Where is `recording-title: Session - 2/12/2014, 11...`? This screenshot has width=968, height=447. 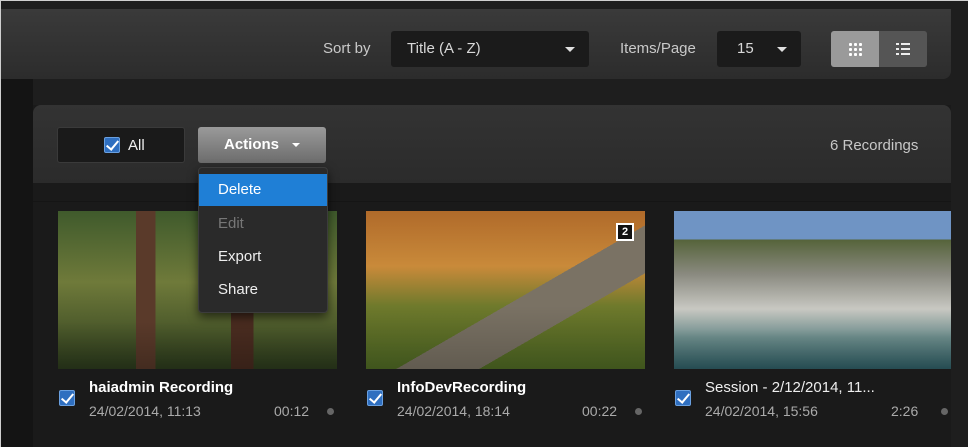 recording-title: Session - 2/12/2014, 11... is located at coordinates (790, 387).